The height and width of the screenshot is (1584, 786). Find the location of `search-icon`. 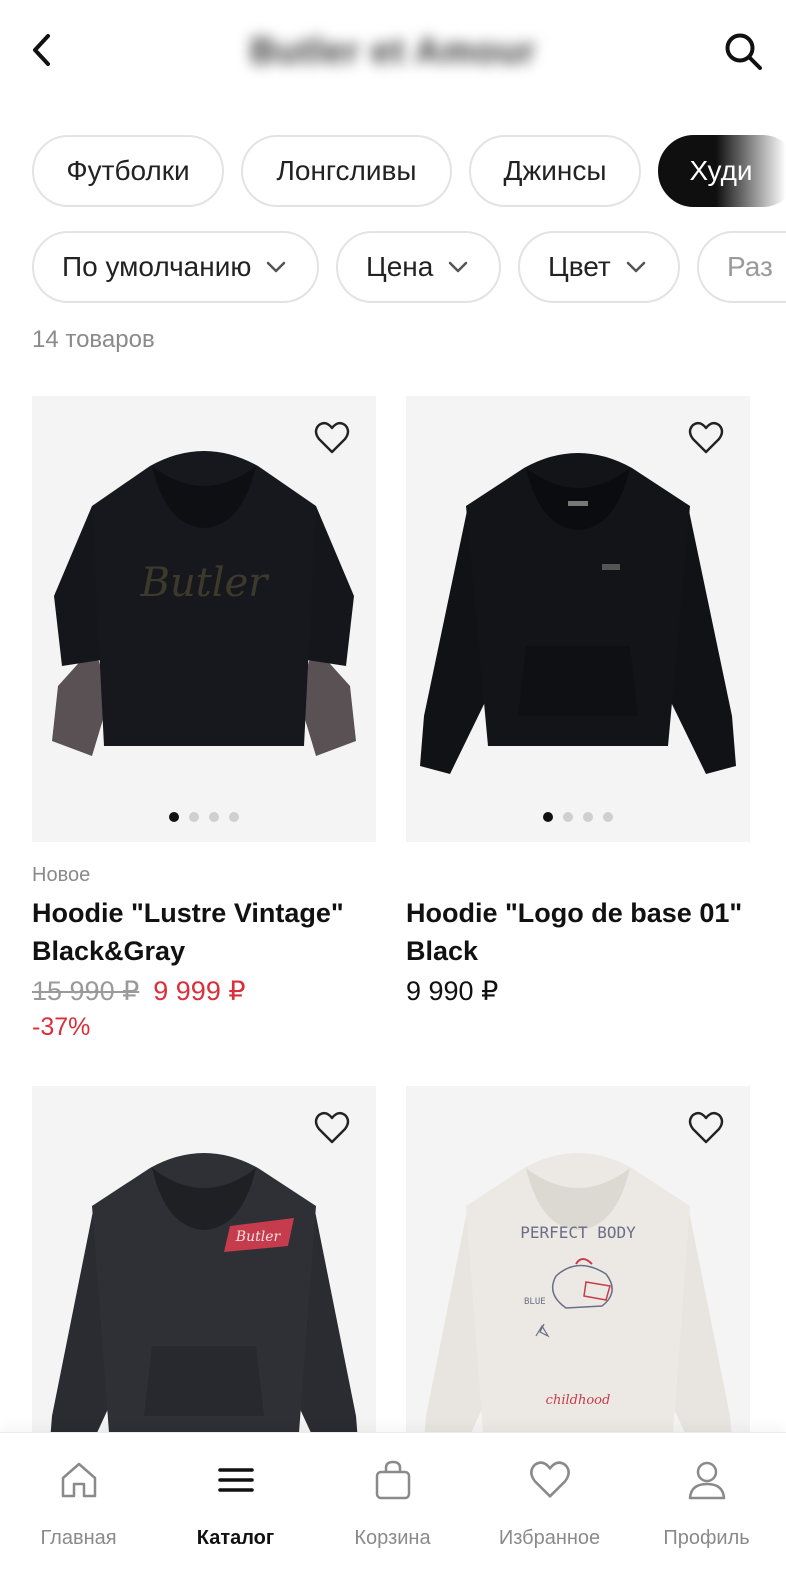

search-icon is located at coordinates (743, 51).